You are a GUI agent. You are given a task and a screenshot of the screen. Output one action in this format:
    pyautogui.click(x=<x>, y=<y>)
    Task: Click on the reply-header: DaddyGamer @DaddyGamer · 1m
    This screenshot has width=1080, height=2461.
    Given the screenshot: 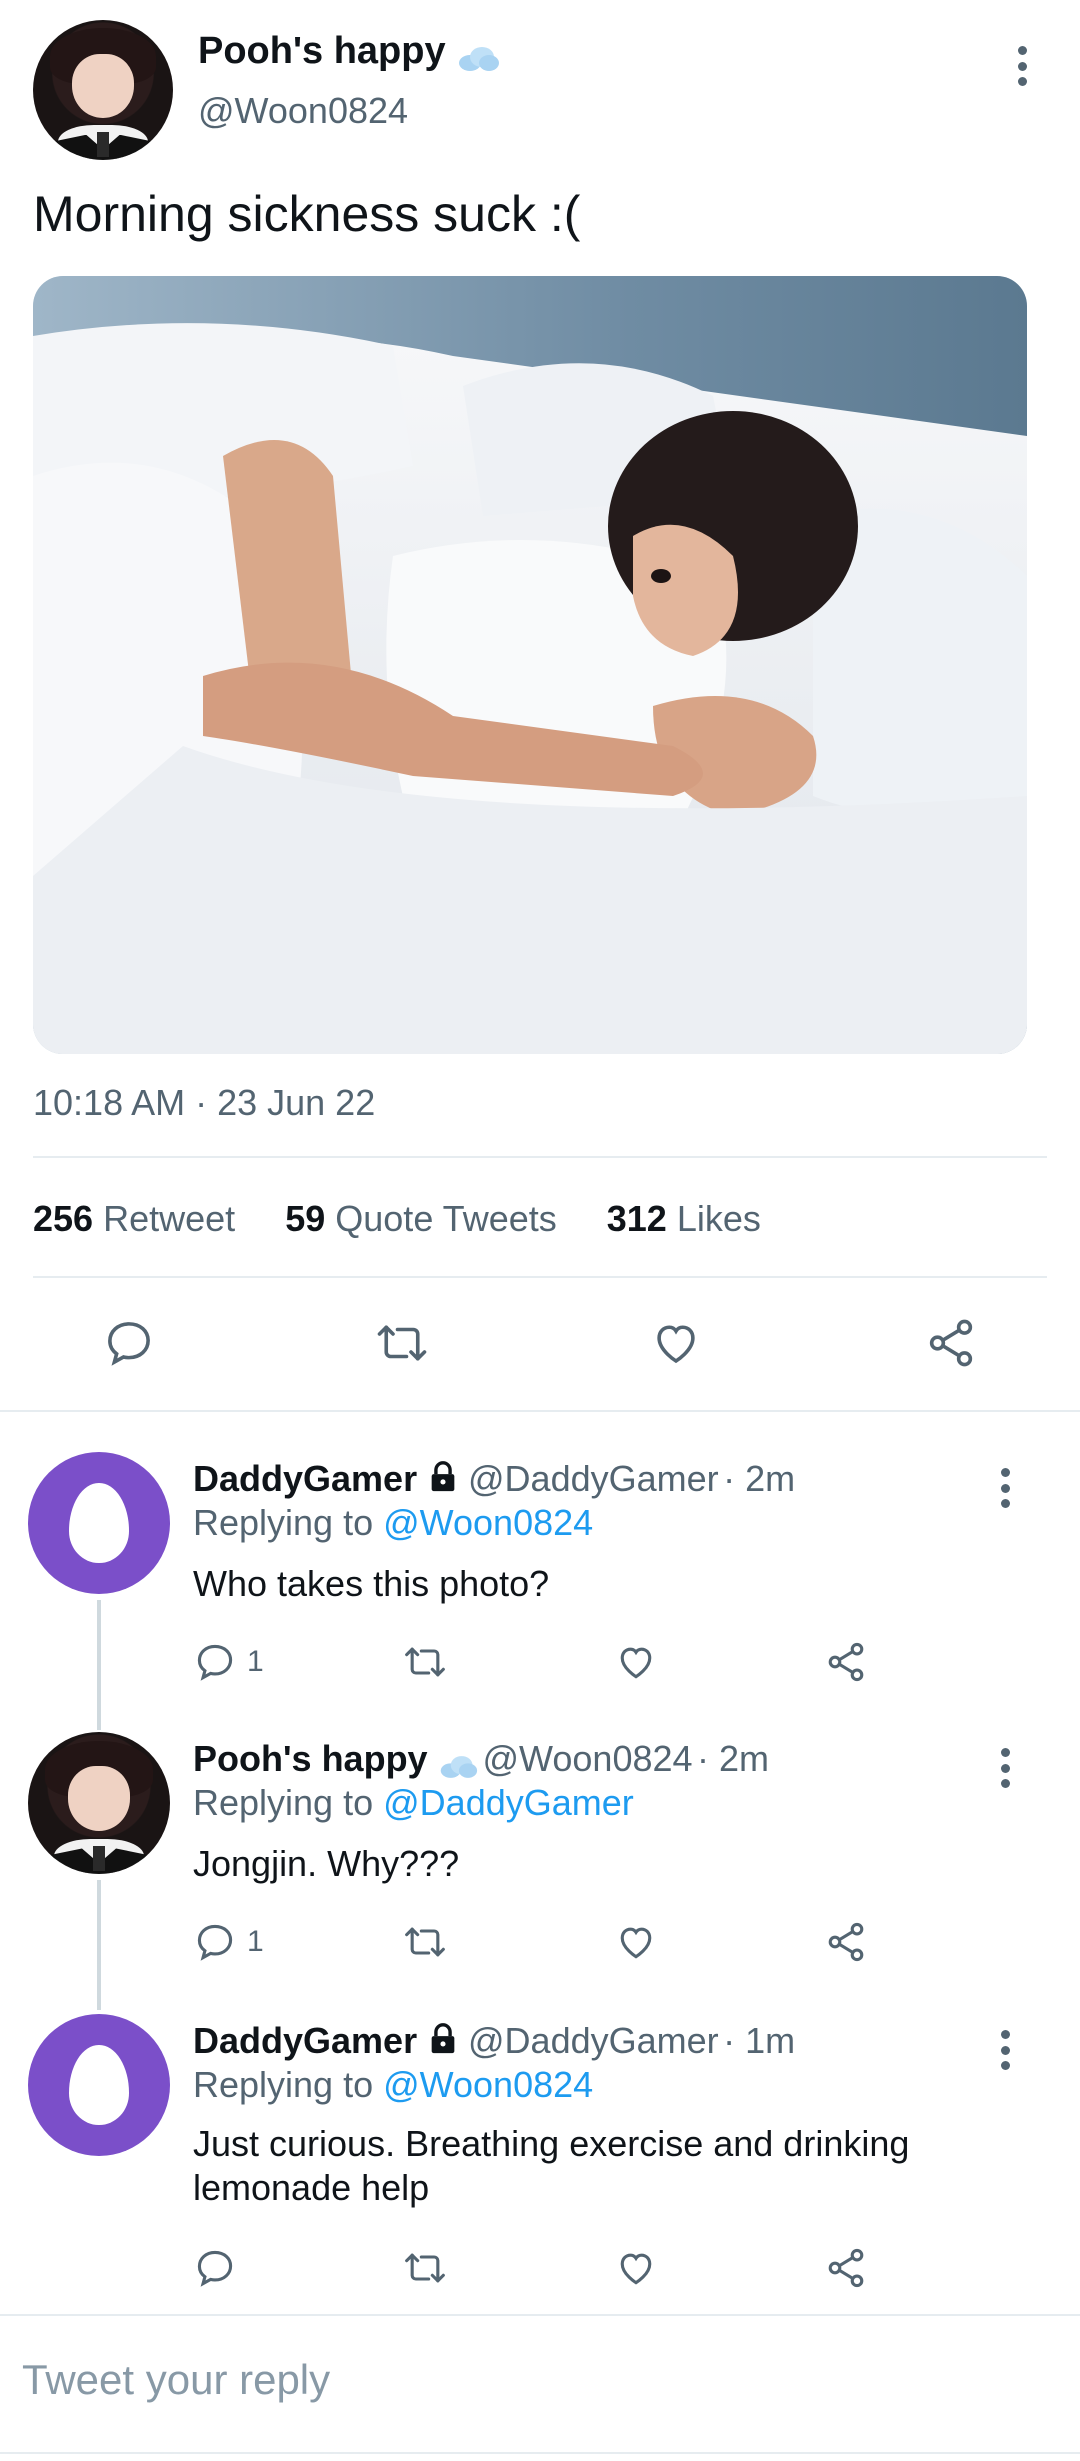 What is the action you would take?
    pyautogui.click(x=494, y=2041)
    